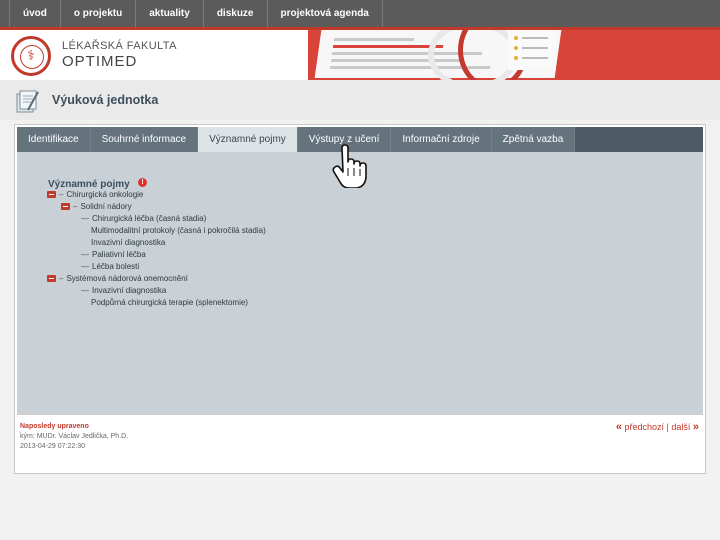 Image resolution: width=720 pixels, height=540 pixels. I want to click on tab-informacni-zdroje: Informační zdroje, so click(441, 139).